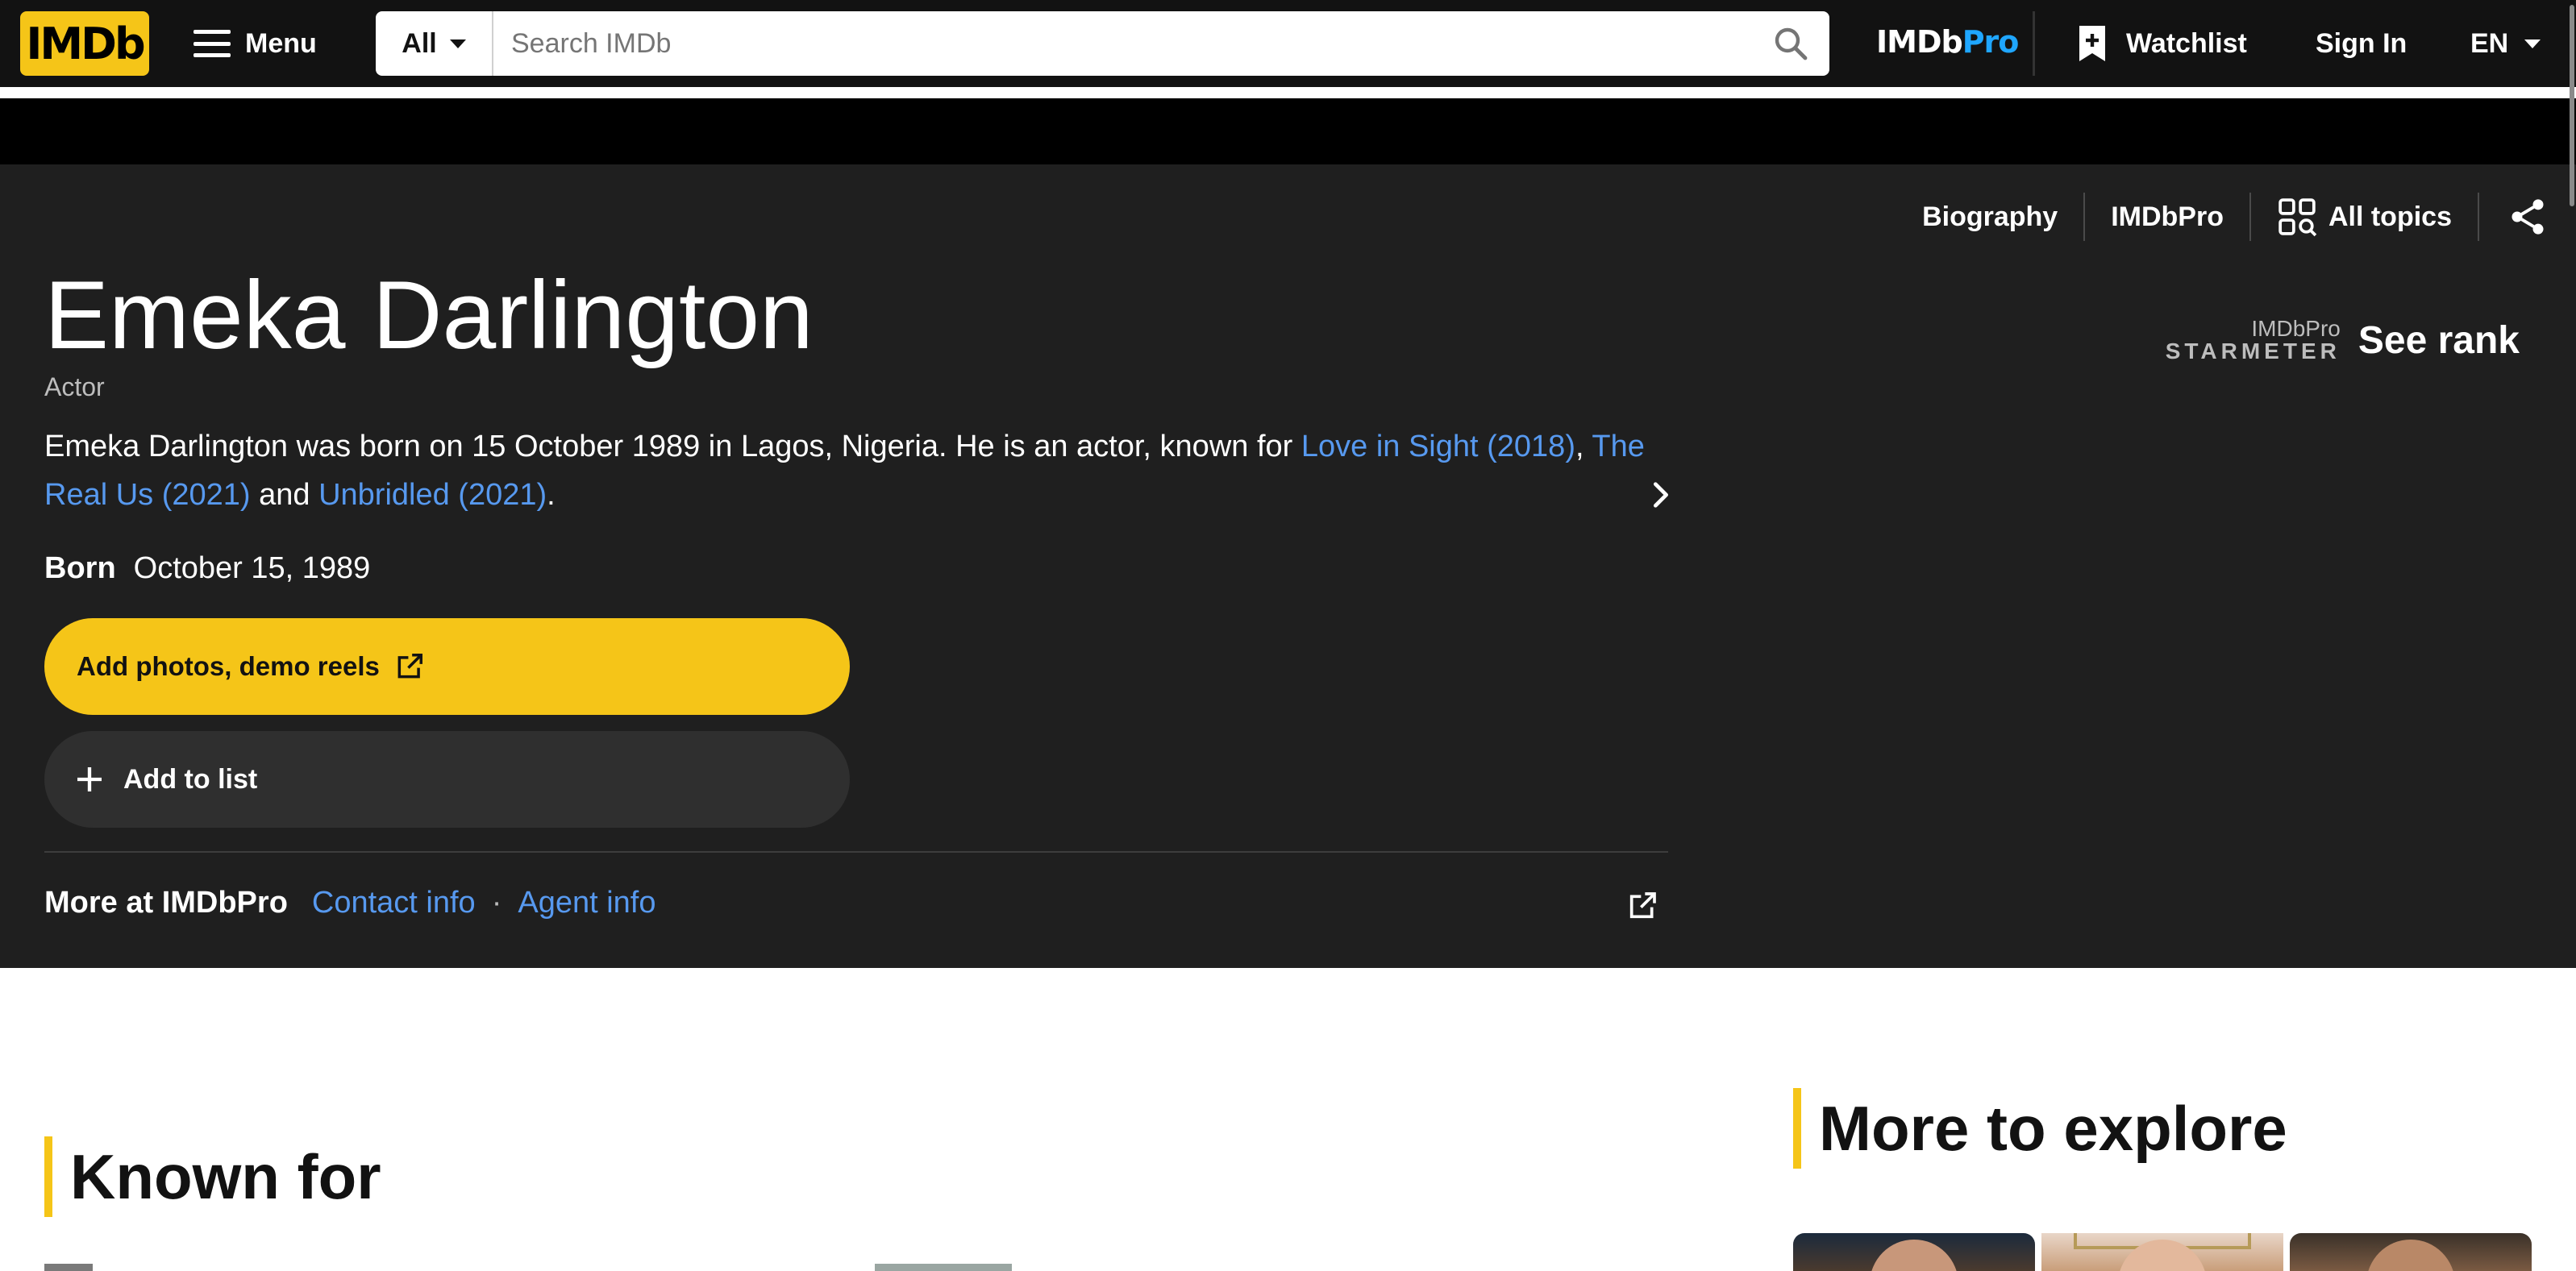 This screenshot has width=2576, height=1271. What do you see at coordinates (2253, 351) in the screenshot?
I see `starmeter-meter-label: STARMETER` at bounding box center [2253, 351].